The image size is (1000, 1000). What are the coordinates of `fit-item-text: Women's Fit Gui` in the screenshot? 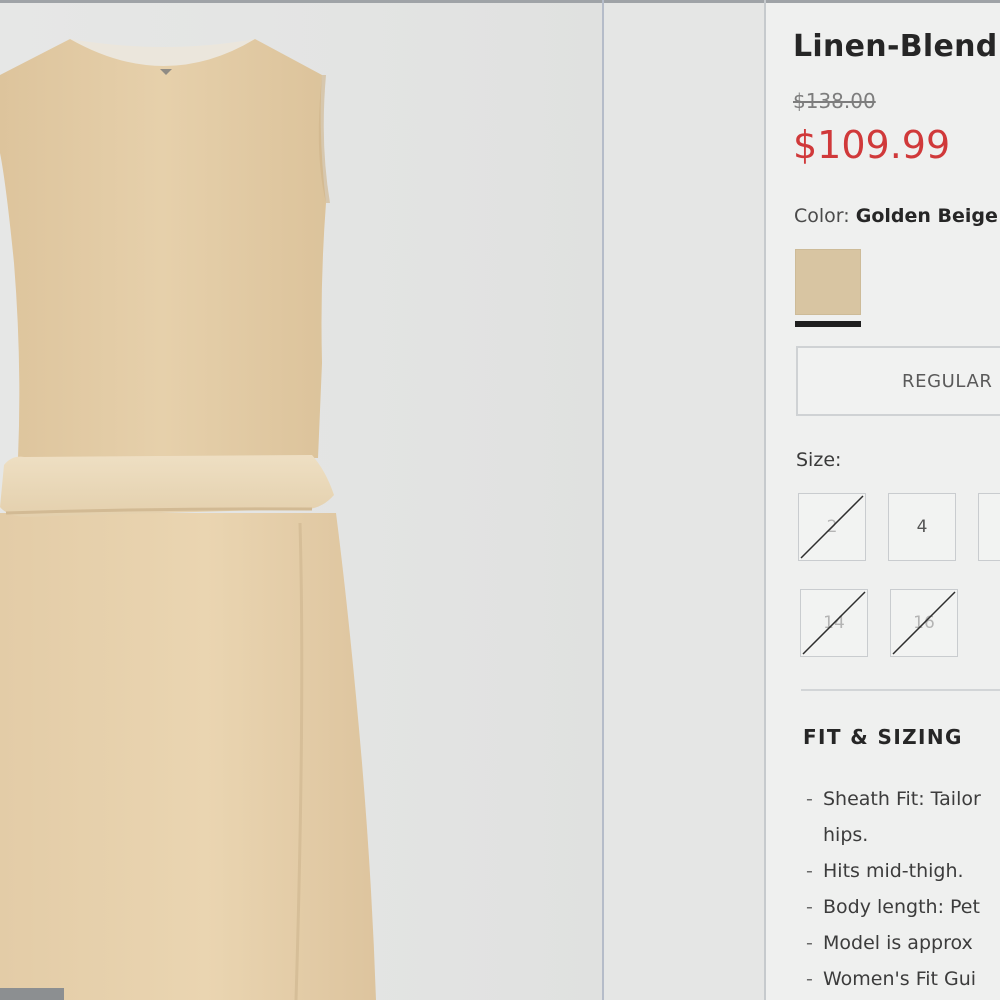 It's located at (900, 979).